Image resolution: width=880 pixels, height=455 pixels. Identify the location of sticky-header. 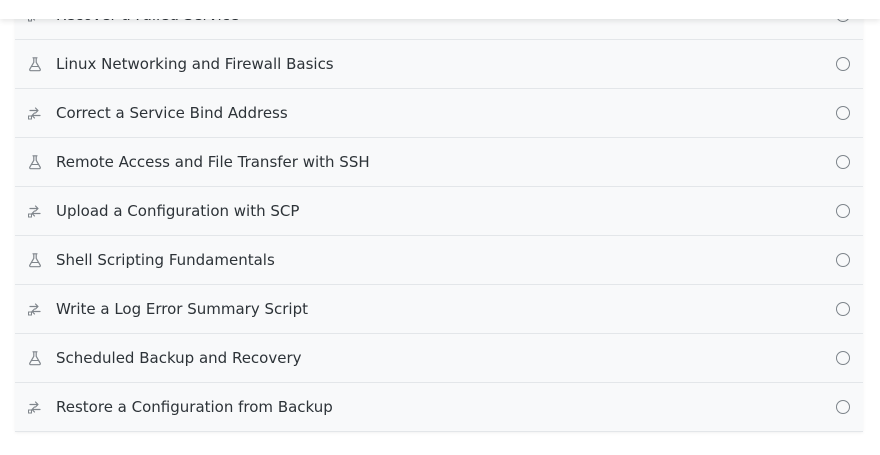
(440, 9).